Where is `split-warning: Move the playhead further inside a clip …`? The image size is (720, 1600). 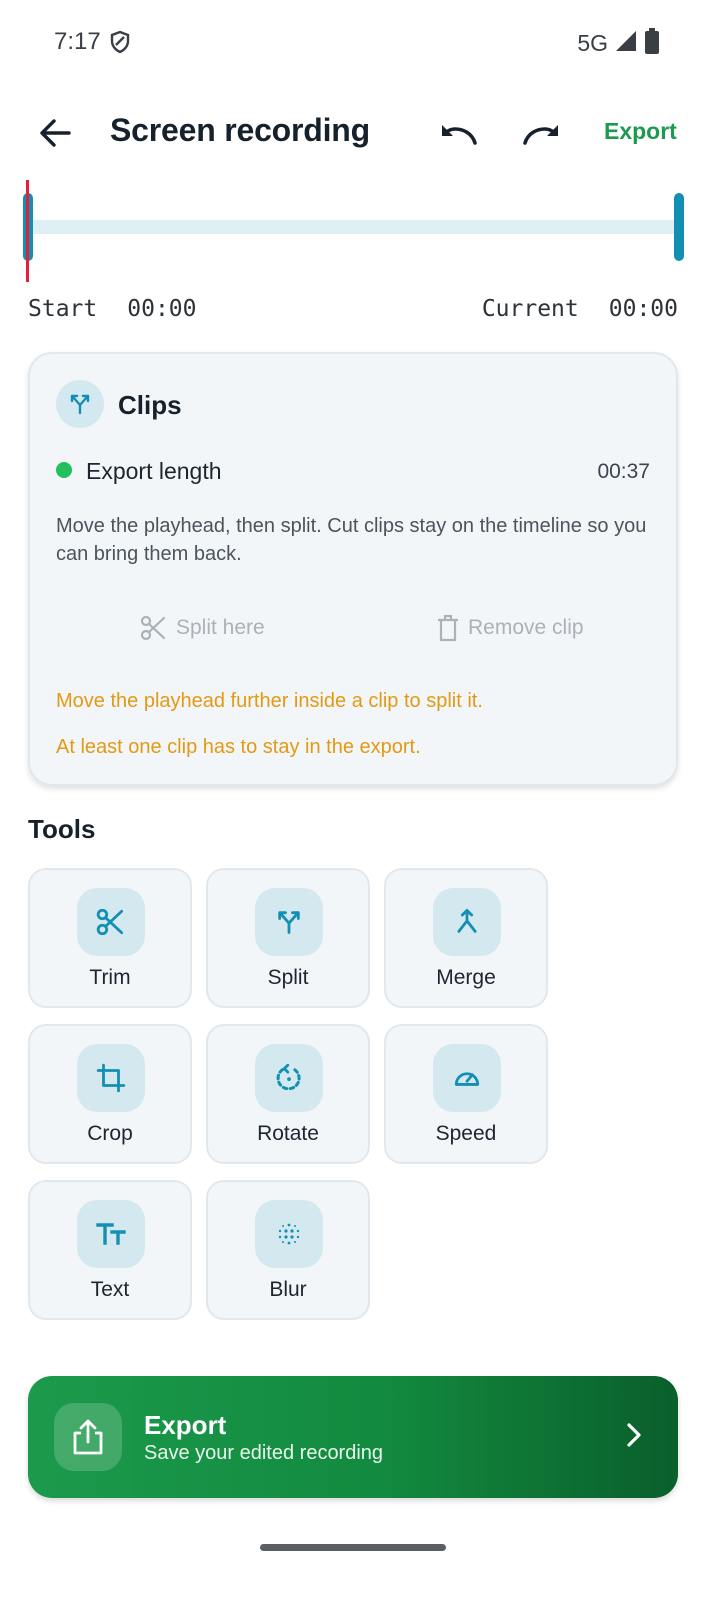
split-warning: Move the playhead further inside a clip … is located at coordinates (269, 701).